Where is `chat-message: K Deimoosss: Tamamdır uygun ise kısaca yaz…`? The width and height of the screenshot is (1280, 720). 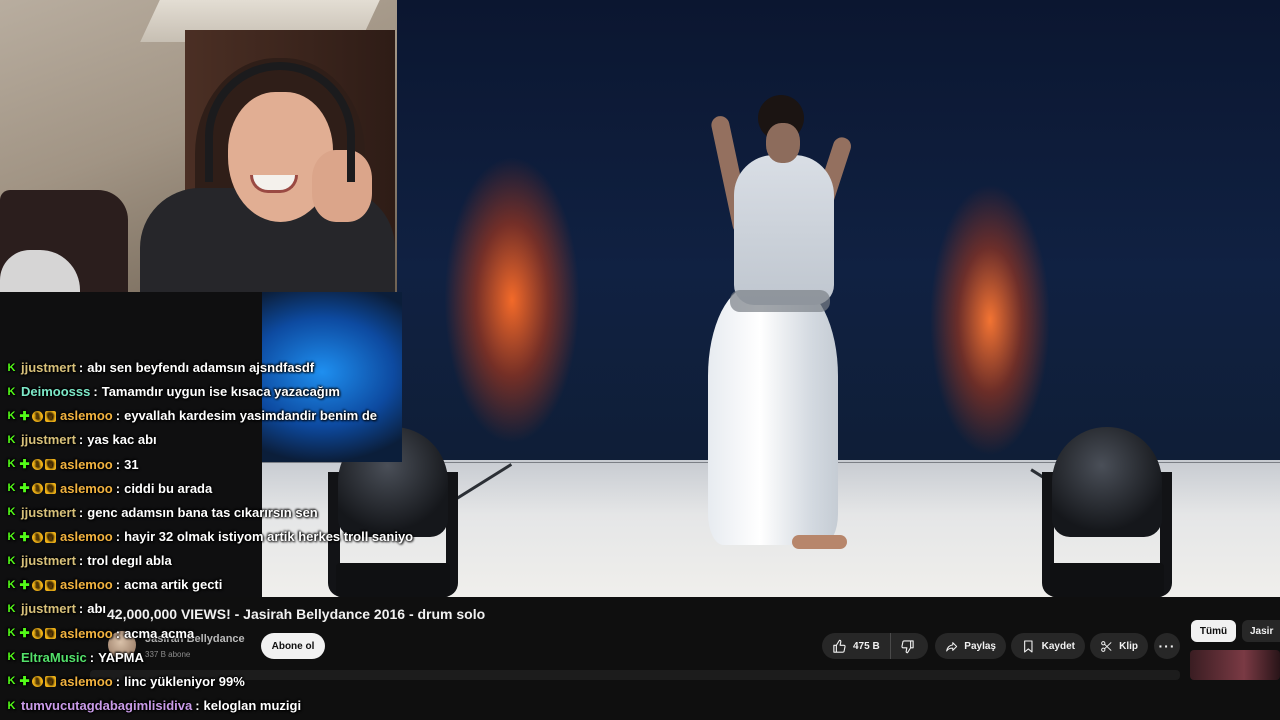 chat-message: K Deimoosss: Tamamdır uygun ise kısaca yaz… is located at coordinates (241, 392).